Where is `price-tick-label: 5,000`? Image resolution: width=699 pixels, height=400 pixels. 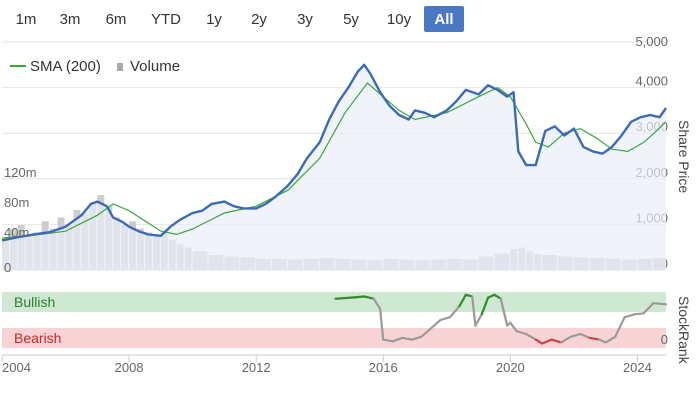
price-tick-label: 5,000 is located at coordinates (651, 41).